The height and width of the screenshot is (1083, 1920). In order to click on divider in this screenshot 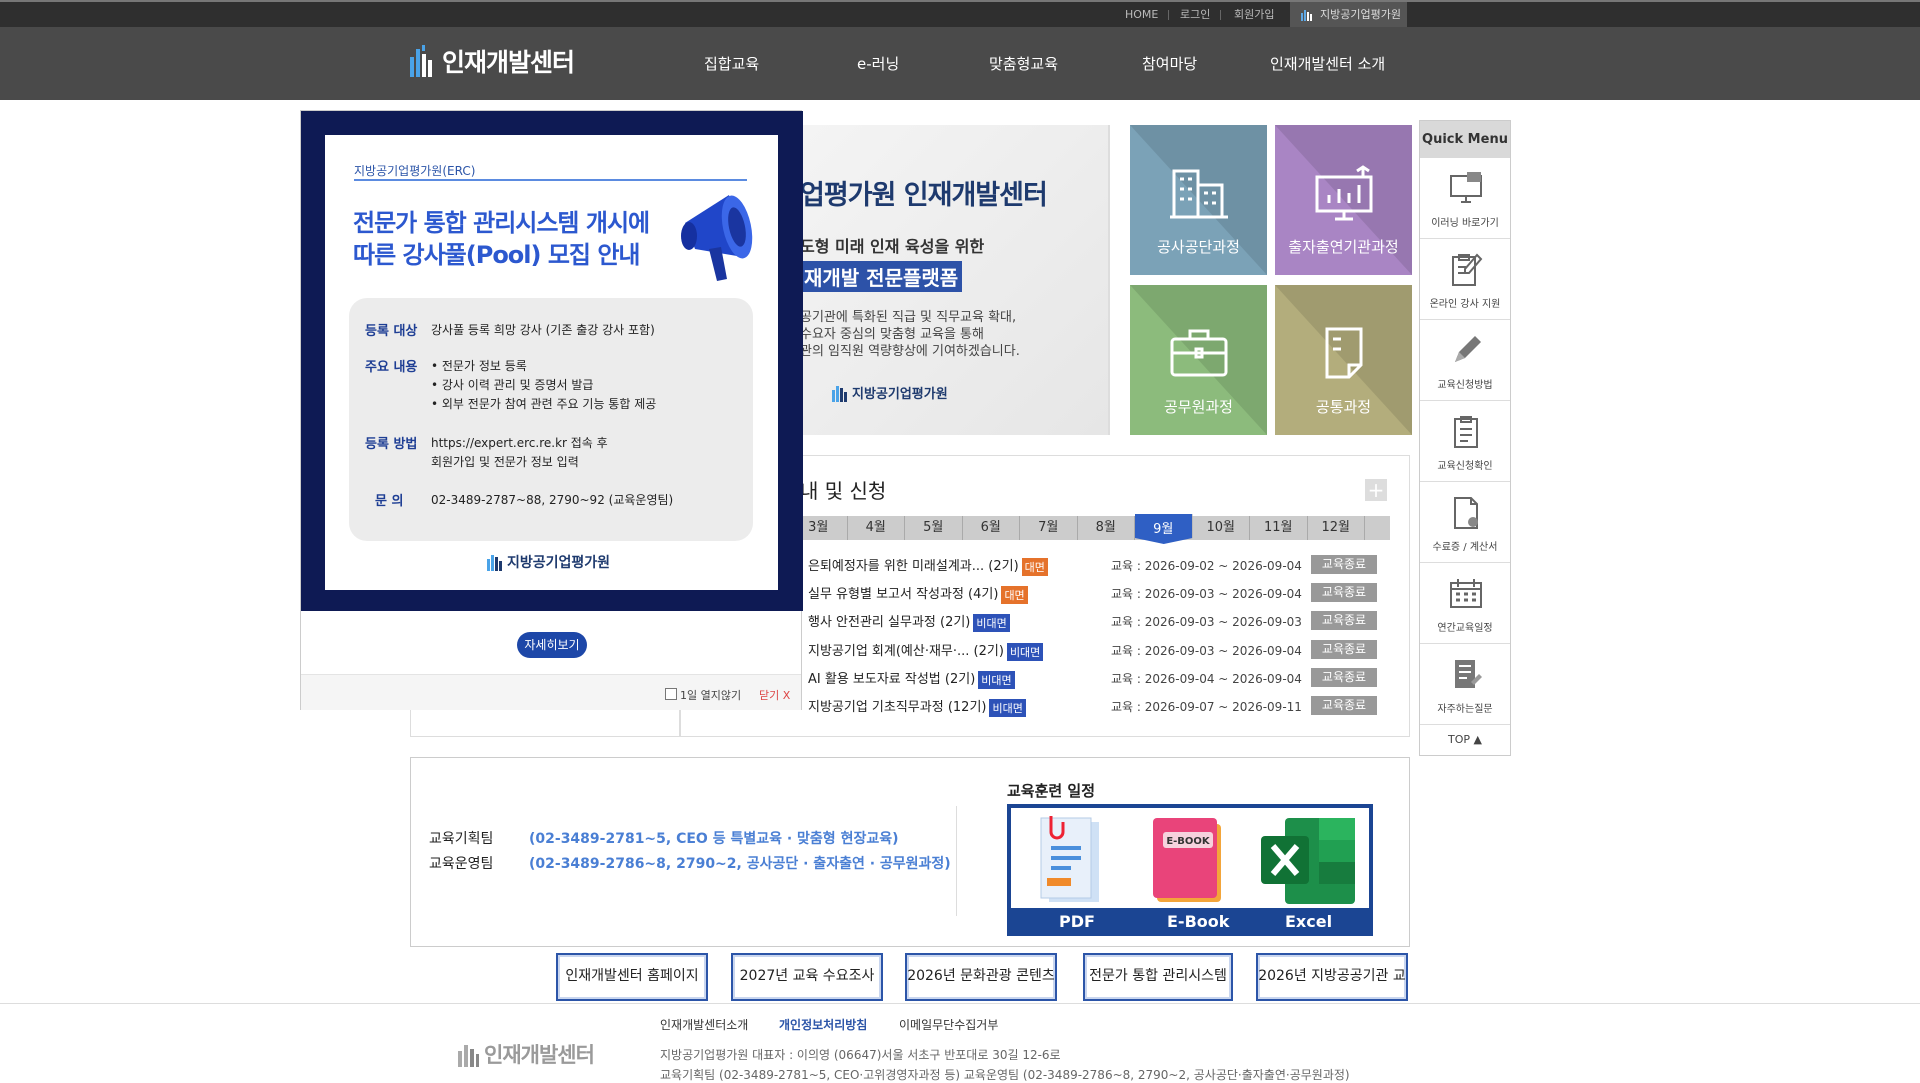, I will do `click(1220, 15)`.